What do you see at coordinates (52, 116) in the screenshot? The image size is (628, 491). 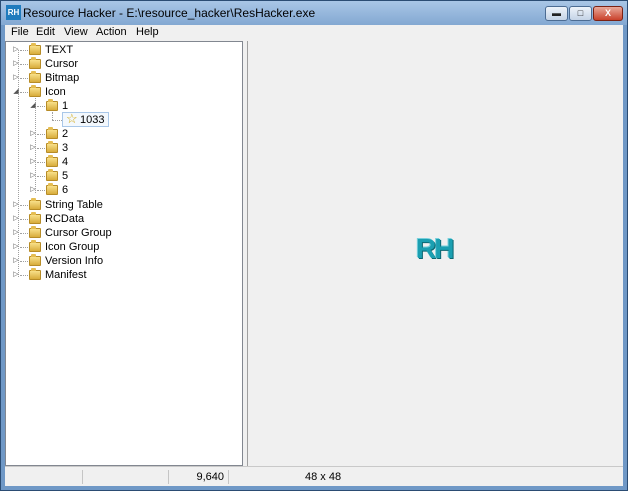 I see `tree-icon1-line` at bounding box center [52, 116].